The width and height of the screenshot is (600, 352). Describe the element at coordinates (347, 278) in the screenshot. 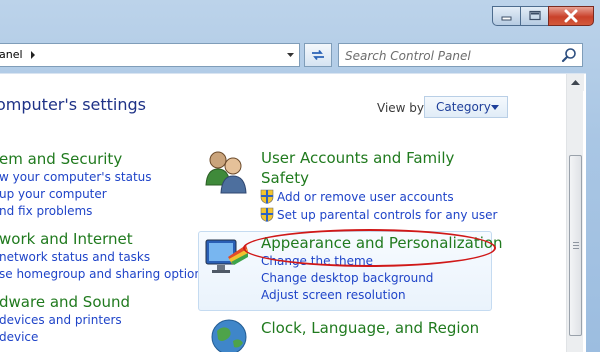

I see `link-desktop-background: Change desktop background` at that location.